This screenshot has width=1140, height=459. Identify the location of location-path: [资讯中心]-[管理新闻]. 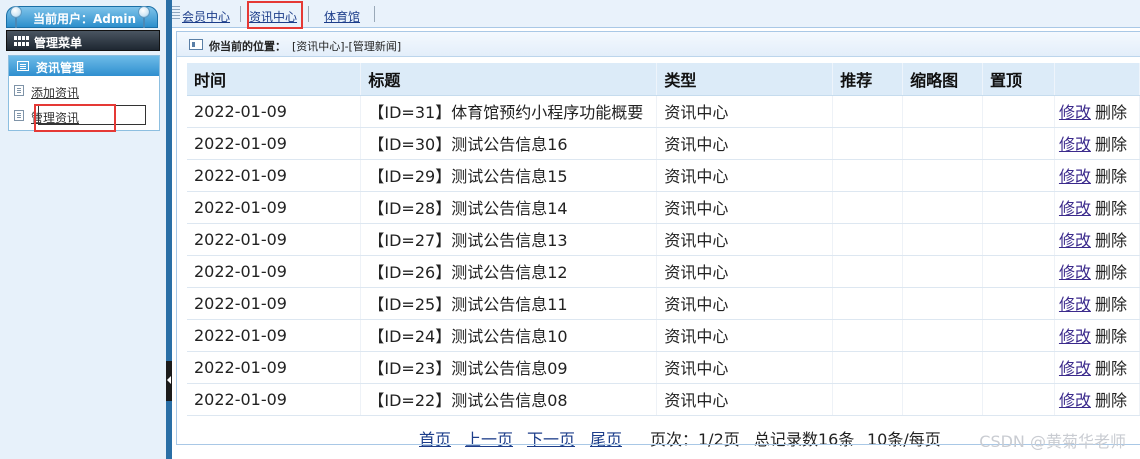
(347, 46).